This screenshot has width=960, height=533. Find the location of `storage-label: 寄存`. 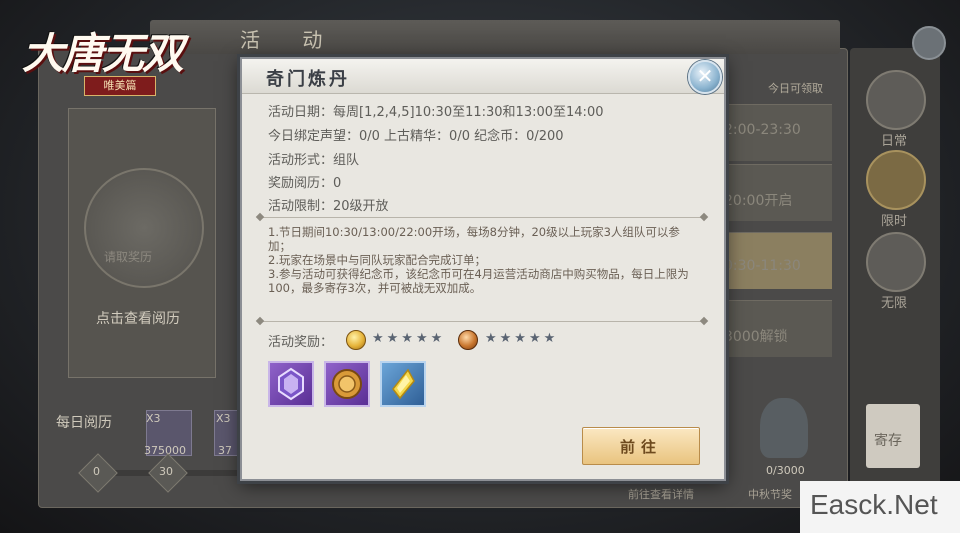

storage-label: 寄存 is located at coordinates (888, 441).